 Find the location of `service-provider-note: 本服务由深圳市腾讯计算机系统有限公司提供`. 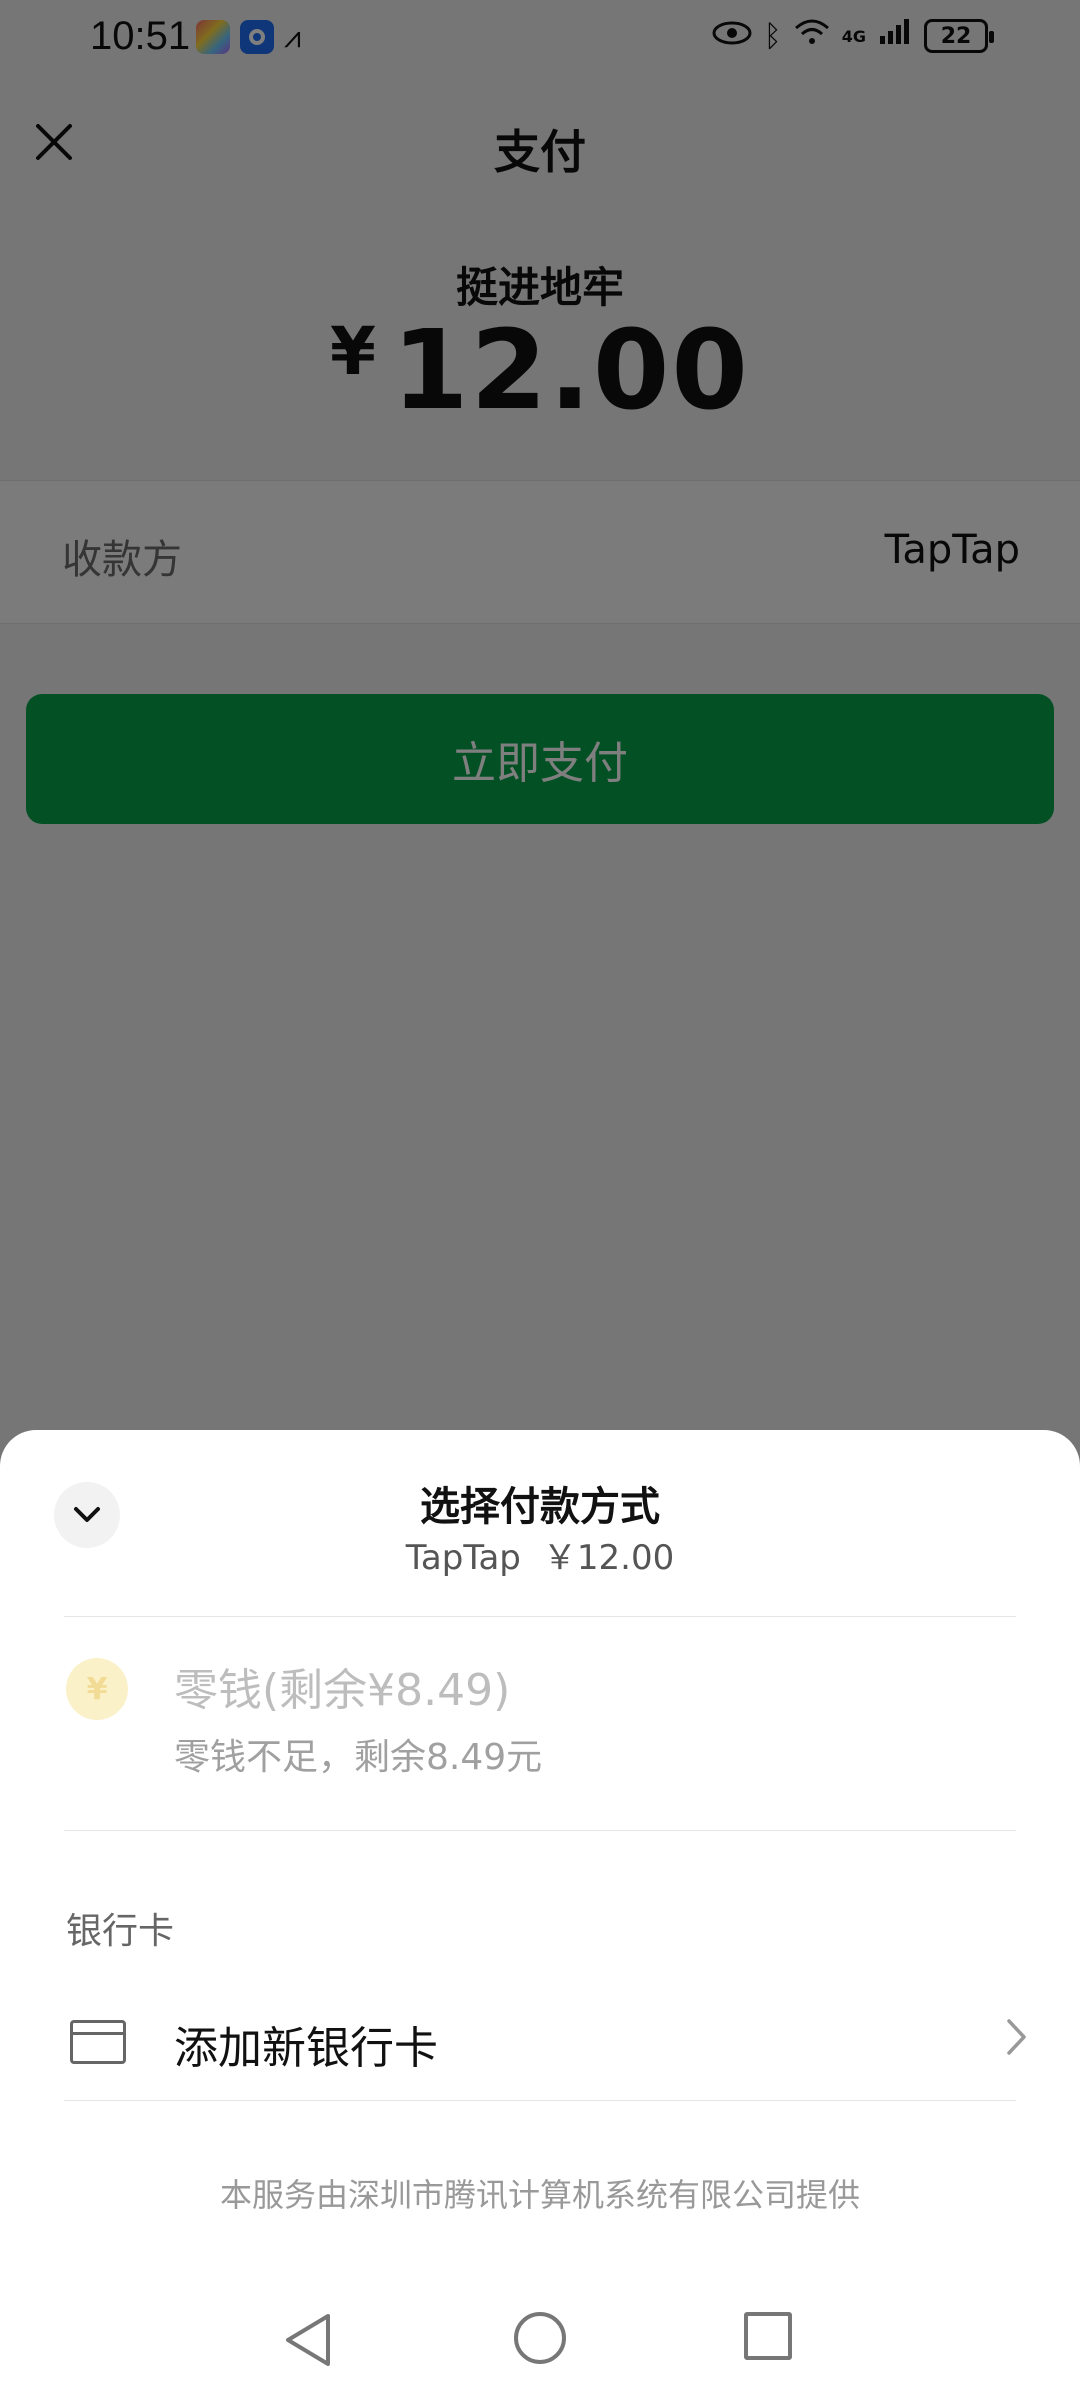

service-provider-note: 本服务由深圳市腾讯计算机系统有限公司提供 is located at coordinates (539, 2195).